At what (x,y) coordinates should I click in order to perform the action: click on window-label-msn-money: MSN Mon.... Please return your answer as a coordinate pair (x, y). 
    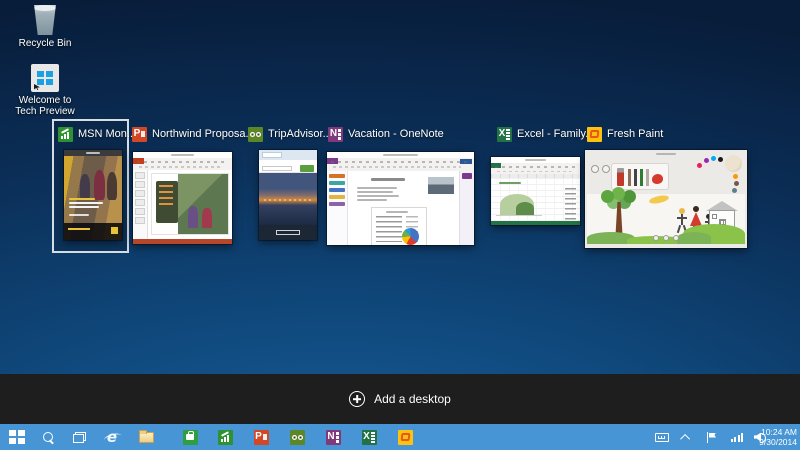
    Looking at the image, I should click on (97, 134).